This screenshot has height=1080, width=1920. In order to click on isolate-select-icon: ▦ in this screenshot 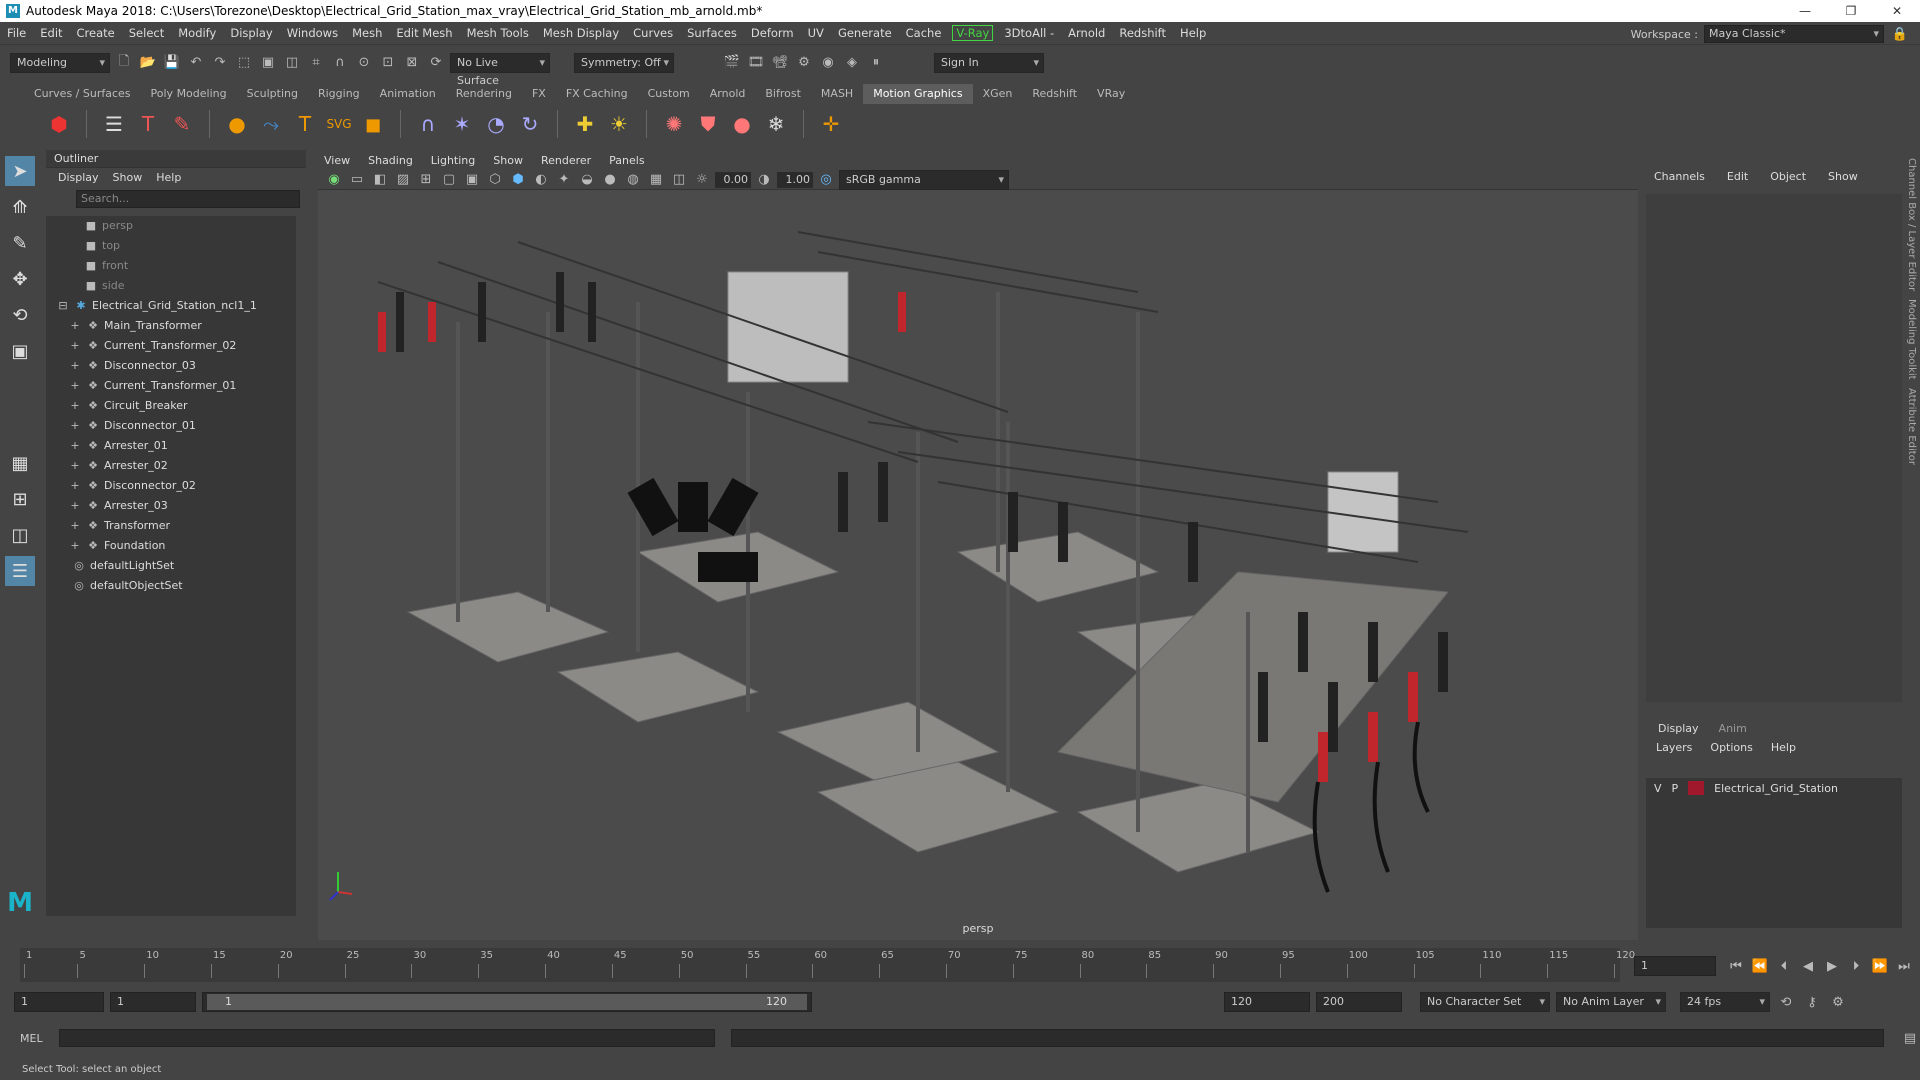, I will do `click(656, 180)`.